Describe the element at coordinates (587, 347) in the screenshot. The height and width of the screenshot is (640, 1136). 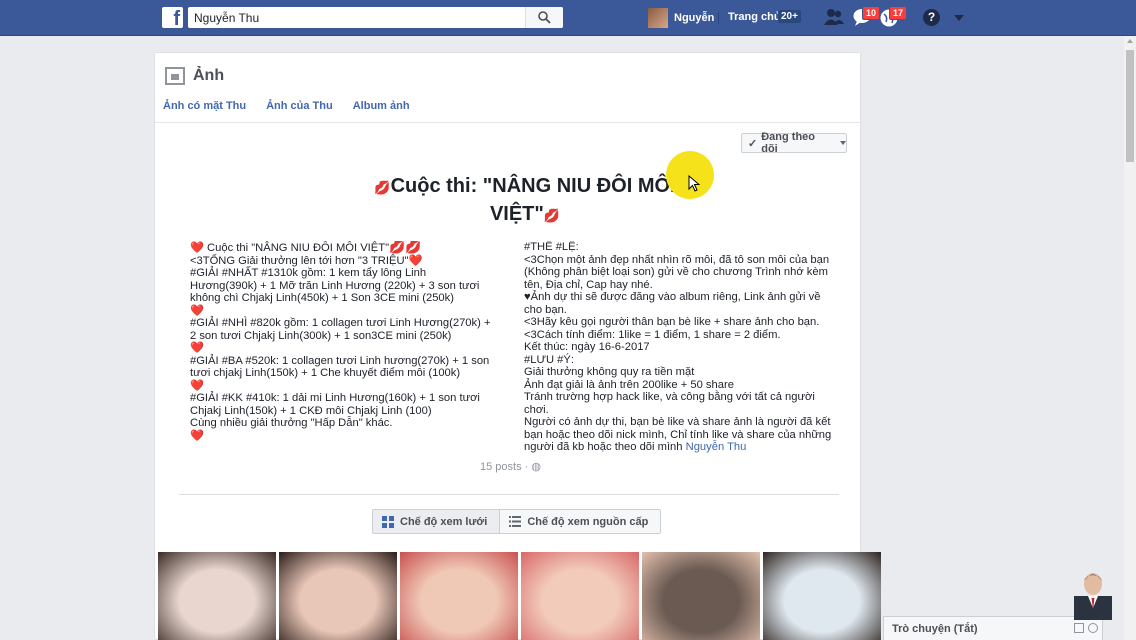
I see `description-line: Kết thúc: ngày 16-6-2017` at that location.